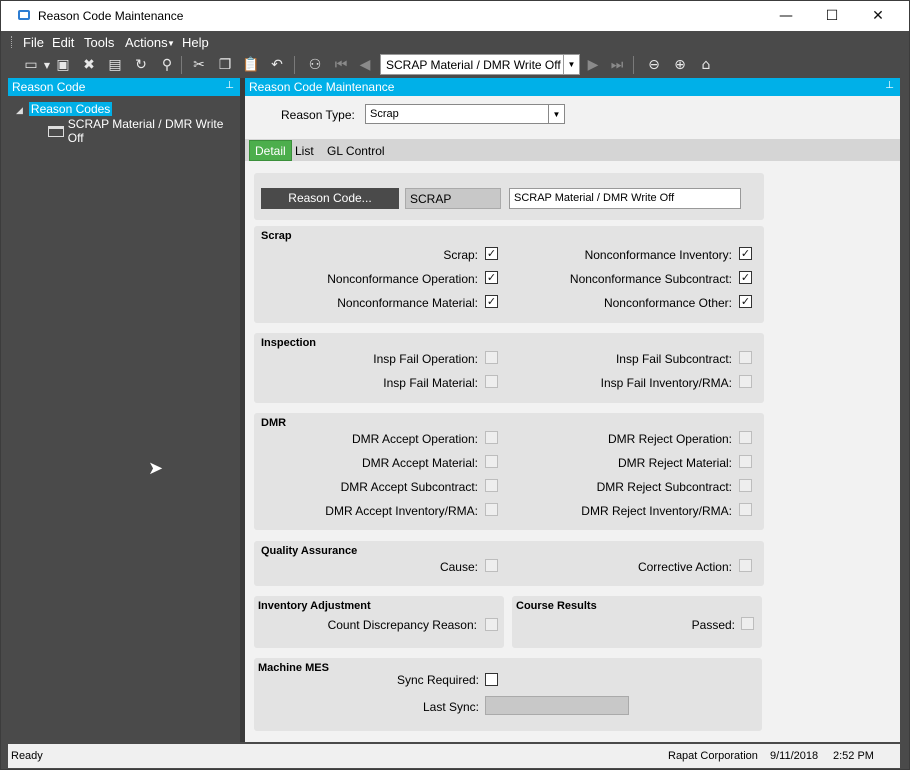 The image size is (910, 770). What do you see at coordinates (277, 65) in the screenshot?
I see `undo-icon: ↶` at bounding box center [277, 65].